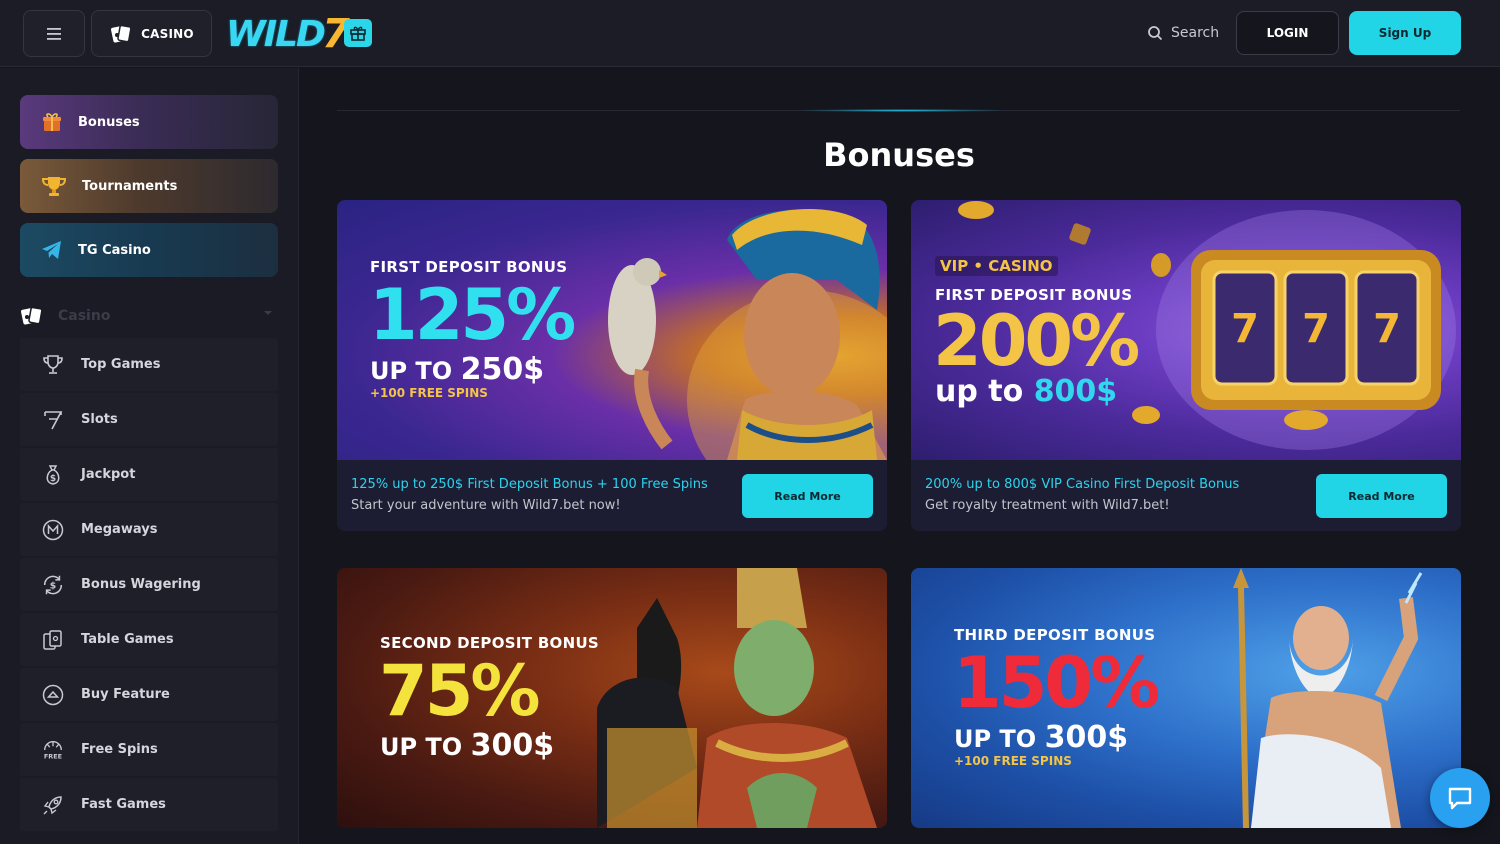  What do you see at coordinates (1075, 391) in the screenshot?
I see `banner-amount: 800$` at bounding box center [1075, 391].